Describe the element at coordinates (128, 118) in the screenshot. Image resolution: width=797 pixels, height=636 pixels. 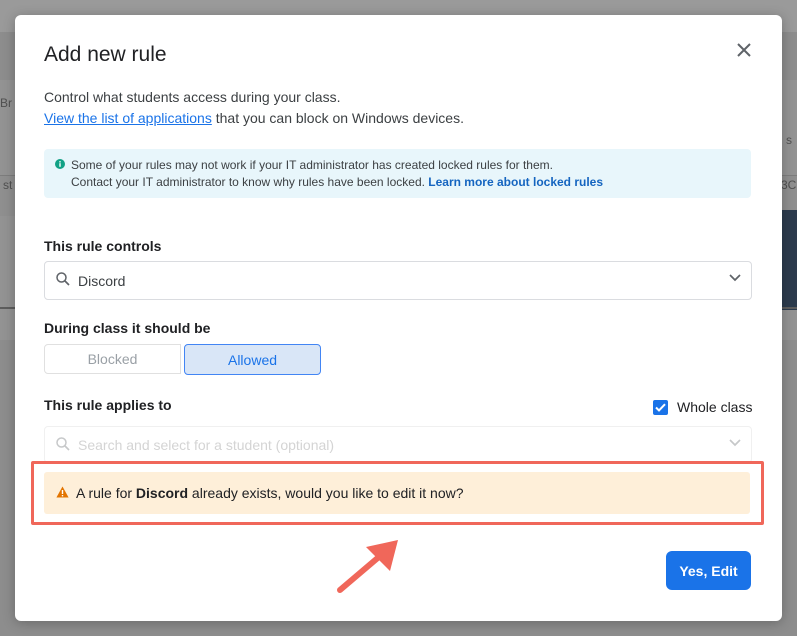
I see `applications-list-link: View the list of applications` at that location.